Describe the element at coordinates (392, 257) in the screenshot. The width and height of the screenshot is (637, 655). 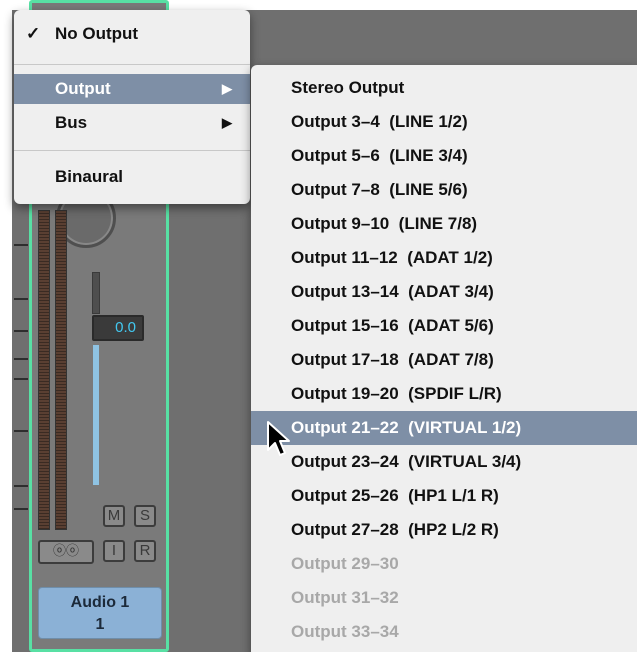
I see `submenu-item-label: Output 11–12 (ADAT 1/2)` at that location.